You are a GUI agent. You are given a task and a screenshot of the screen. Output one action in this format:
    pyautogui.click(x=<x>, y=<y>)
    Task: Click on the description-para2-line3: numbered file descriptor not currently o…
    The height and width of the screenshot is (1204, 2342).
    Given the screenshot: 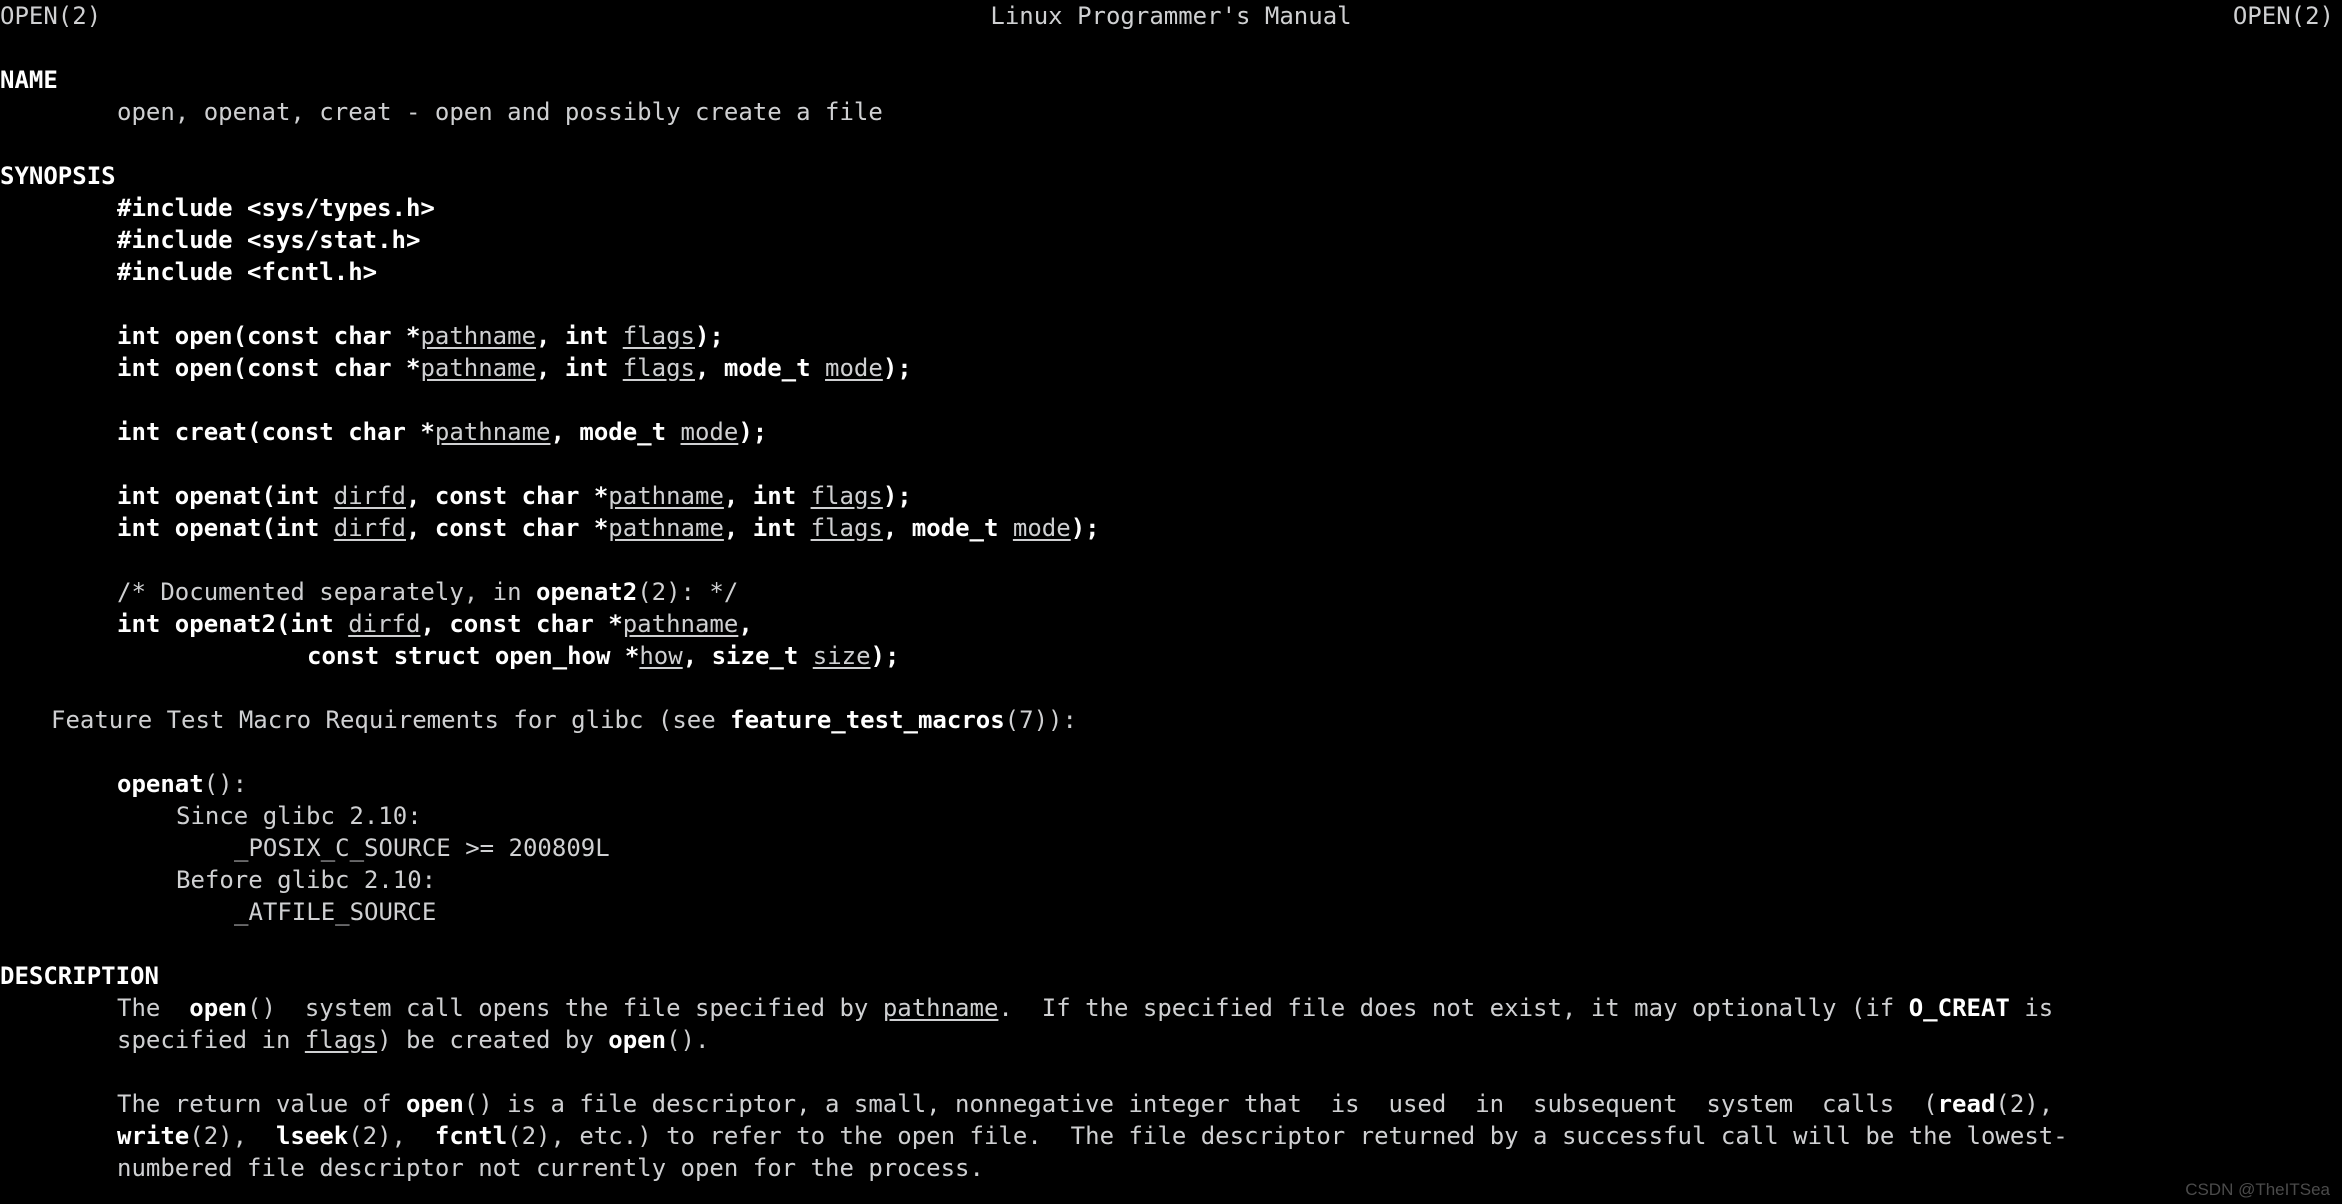 What is the action you would take?
    pyautogui.click(x=492, y=1168)
    